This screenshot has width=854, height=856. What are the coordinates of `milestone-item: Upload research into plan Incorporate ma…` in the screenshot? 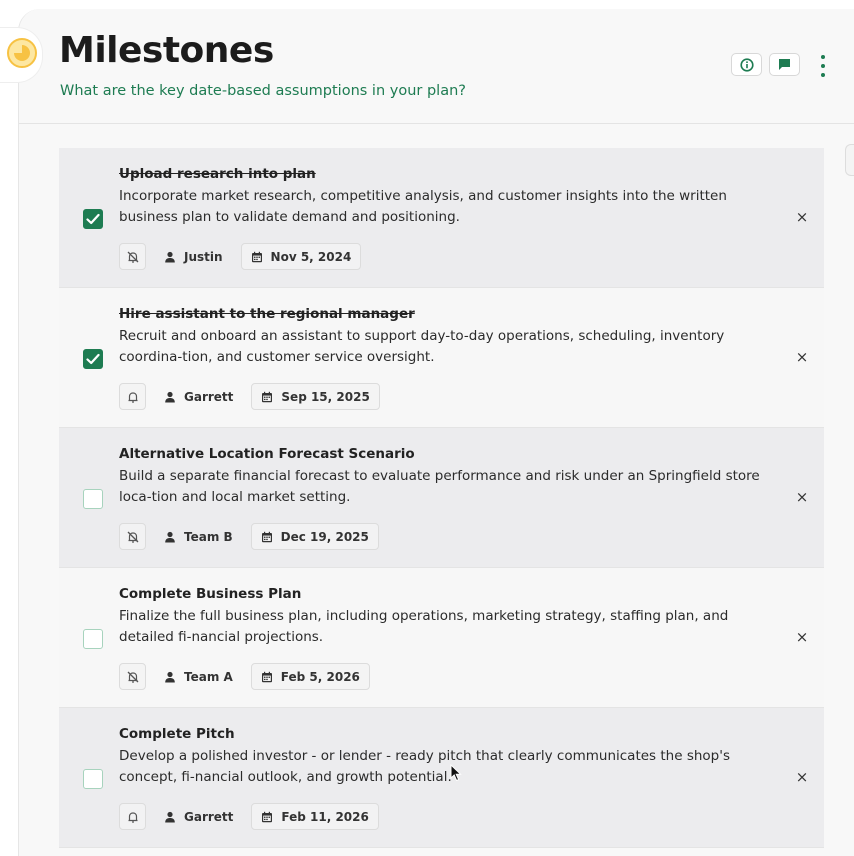 It's located at (441, 218).